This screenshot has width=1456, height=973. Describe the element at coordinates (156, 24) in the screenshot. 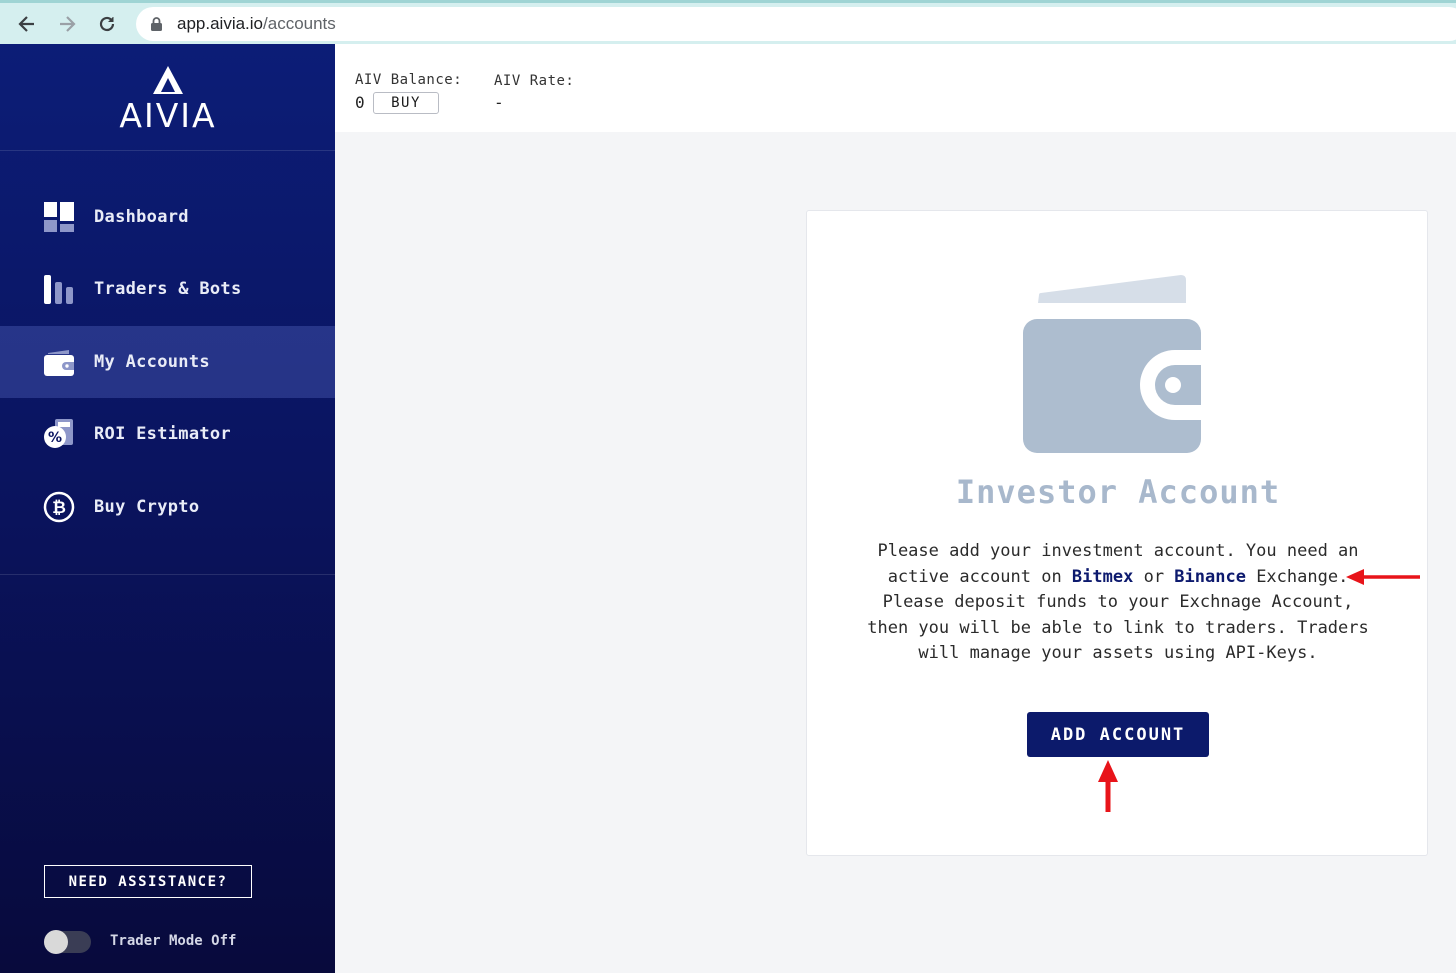

I see `lock-icon` at that location.